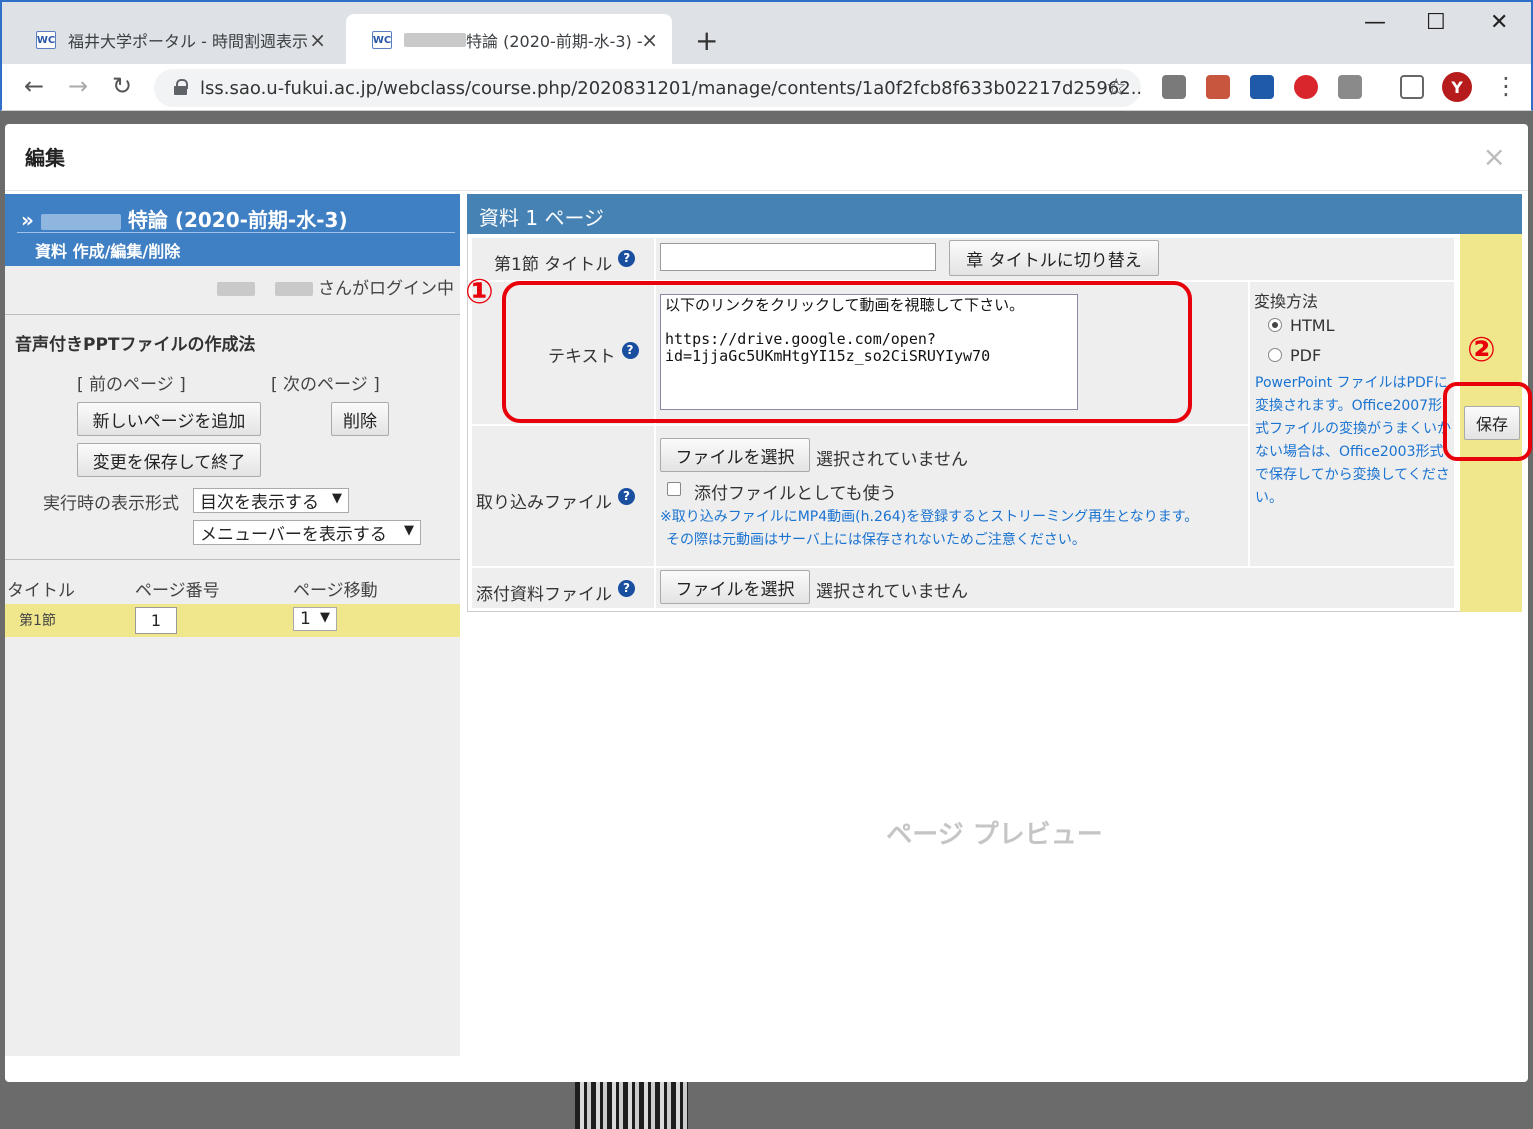 The height and width of the screenshot is (1129, 1533). I want to click on course-title: » 特論 (2020-前期-水-3), so click(184, 218).